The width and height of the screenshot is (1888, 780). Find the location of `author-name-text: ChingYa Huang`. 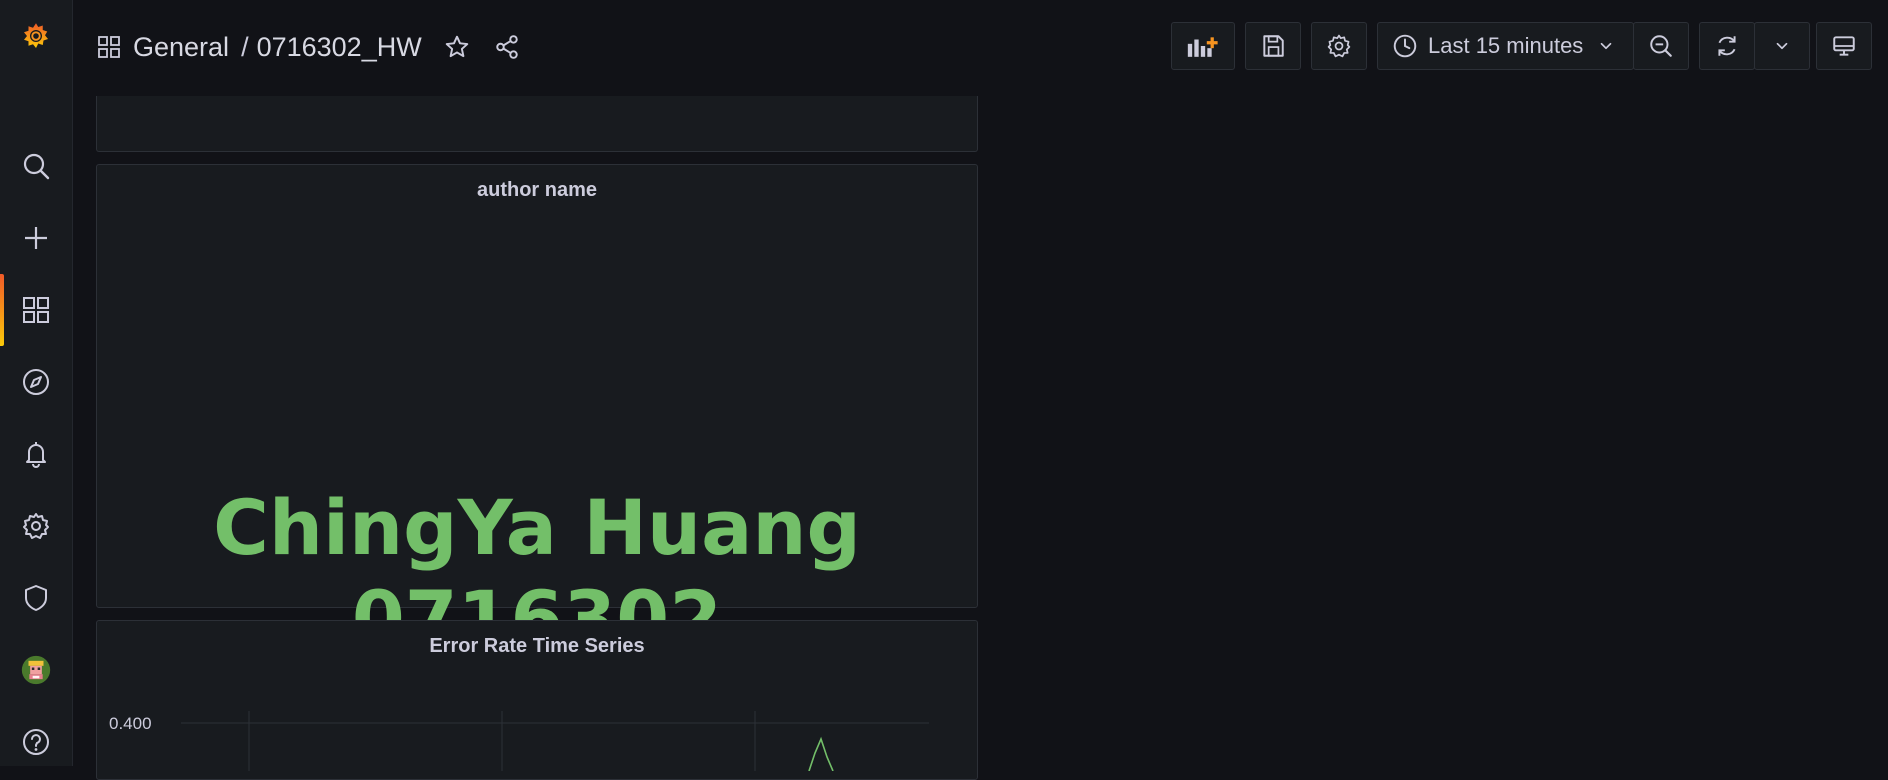

author-name-text: ChingYa Huang is located at coordinates (537, 527).